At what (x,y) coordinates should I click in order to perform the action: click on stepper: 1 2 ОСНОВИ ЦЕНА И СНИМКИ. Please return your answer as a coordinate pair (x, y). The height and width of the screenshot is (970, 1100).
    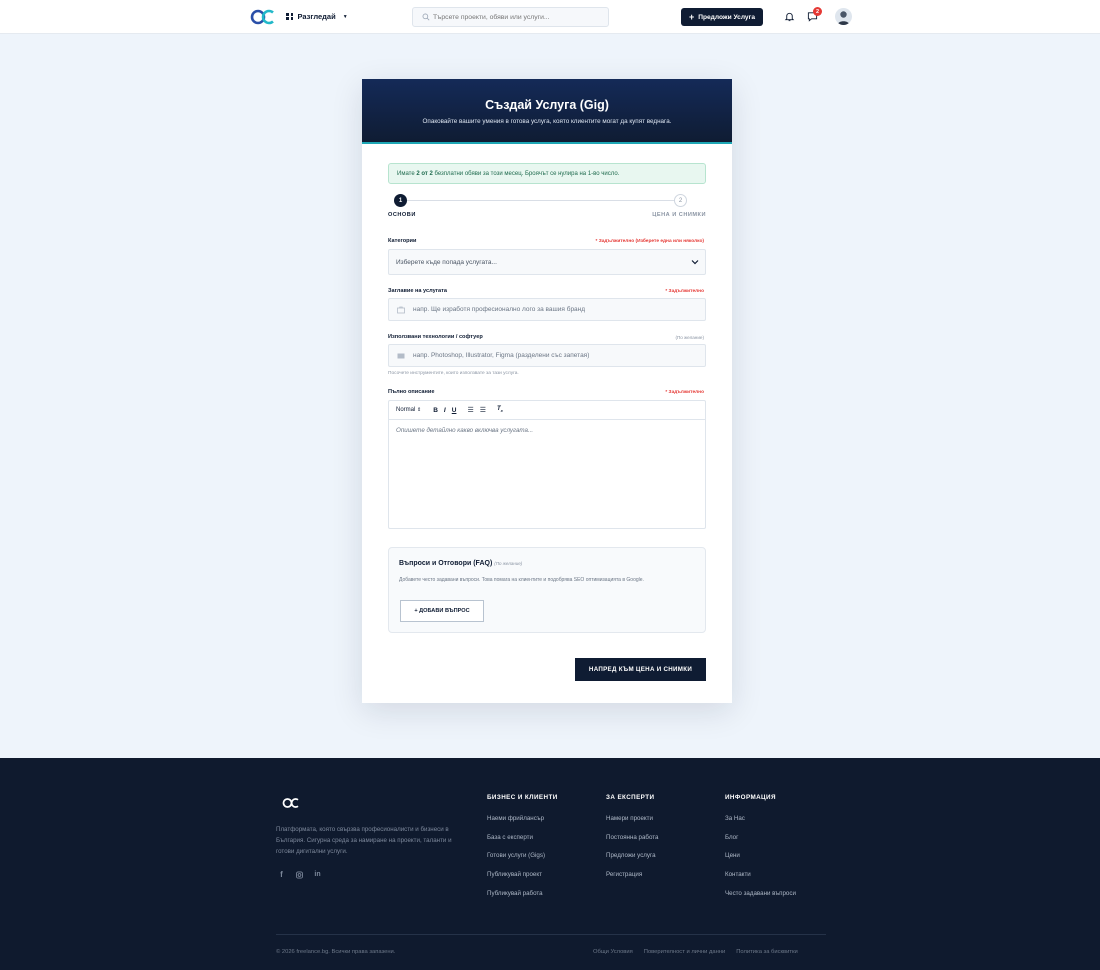
    Looking at the image, I should click on (547, 208).